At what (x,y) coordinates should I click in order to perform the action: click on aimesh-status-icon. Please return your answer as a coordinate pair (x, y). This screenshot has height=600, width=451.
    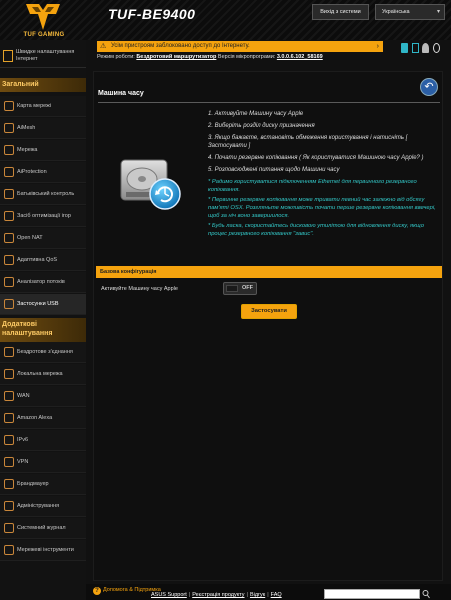
    Looking at the image, I should click on (437, 48).